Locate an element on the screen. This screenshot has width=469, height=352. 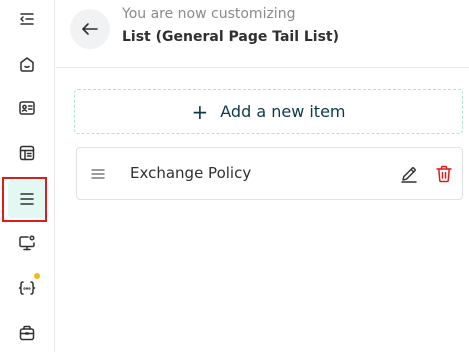
add-new-item-button: + Add a new item is located at coordinates (268, 111).